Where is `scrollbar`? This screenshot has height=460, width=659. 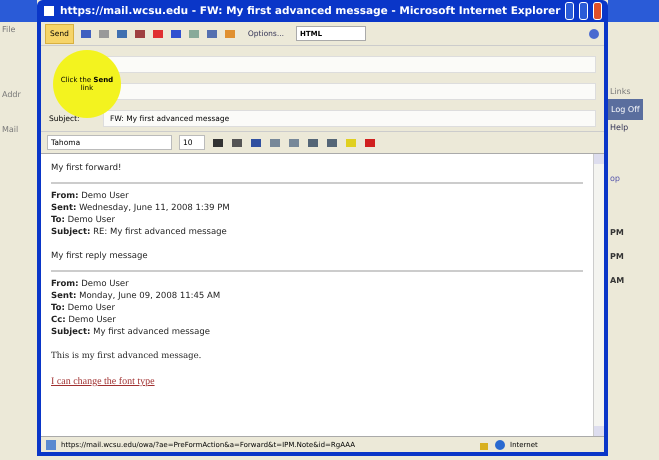 scrollbar is located at coordinates (598, 295).